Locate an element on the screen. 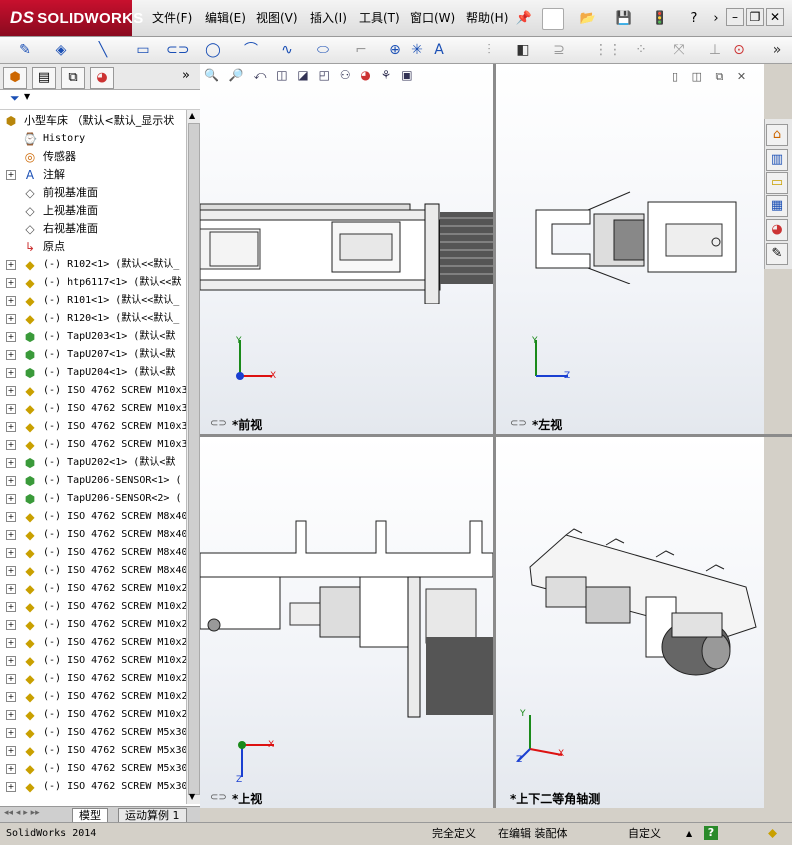 This screenshot has width=792, height=845. zoom-to-fit-icon: 🔍 is located at coordinates (211, 75).